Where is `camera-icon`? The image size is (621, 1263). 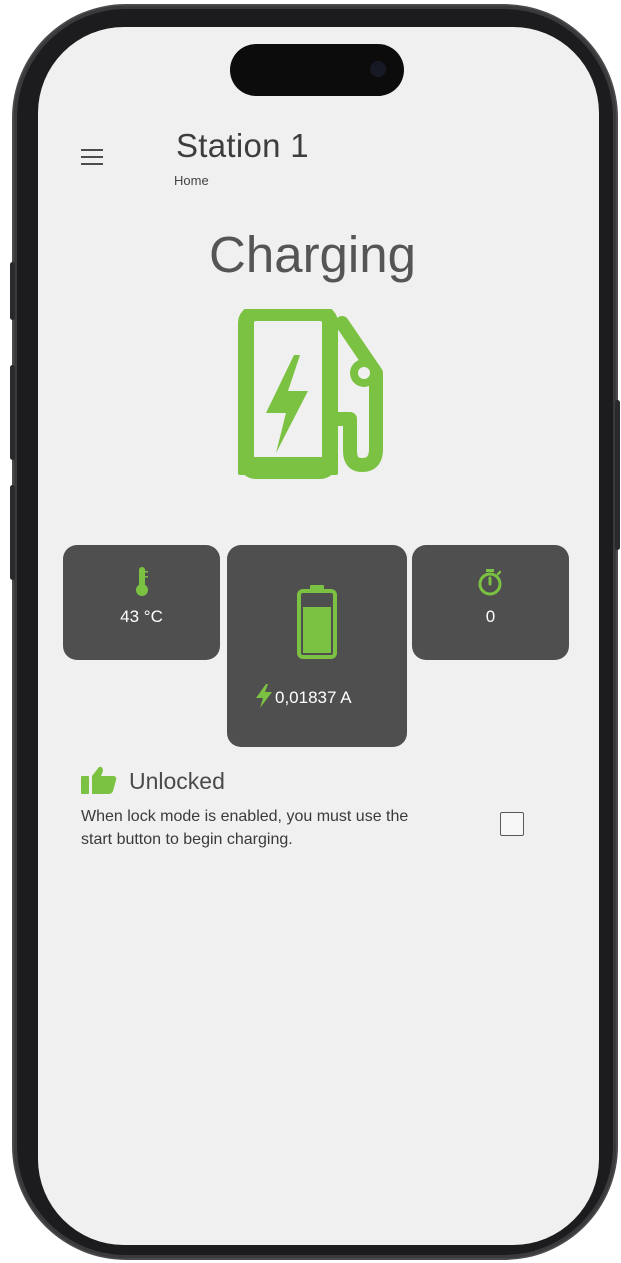 camera-icon is located at coordinates (378, 69).